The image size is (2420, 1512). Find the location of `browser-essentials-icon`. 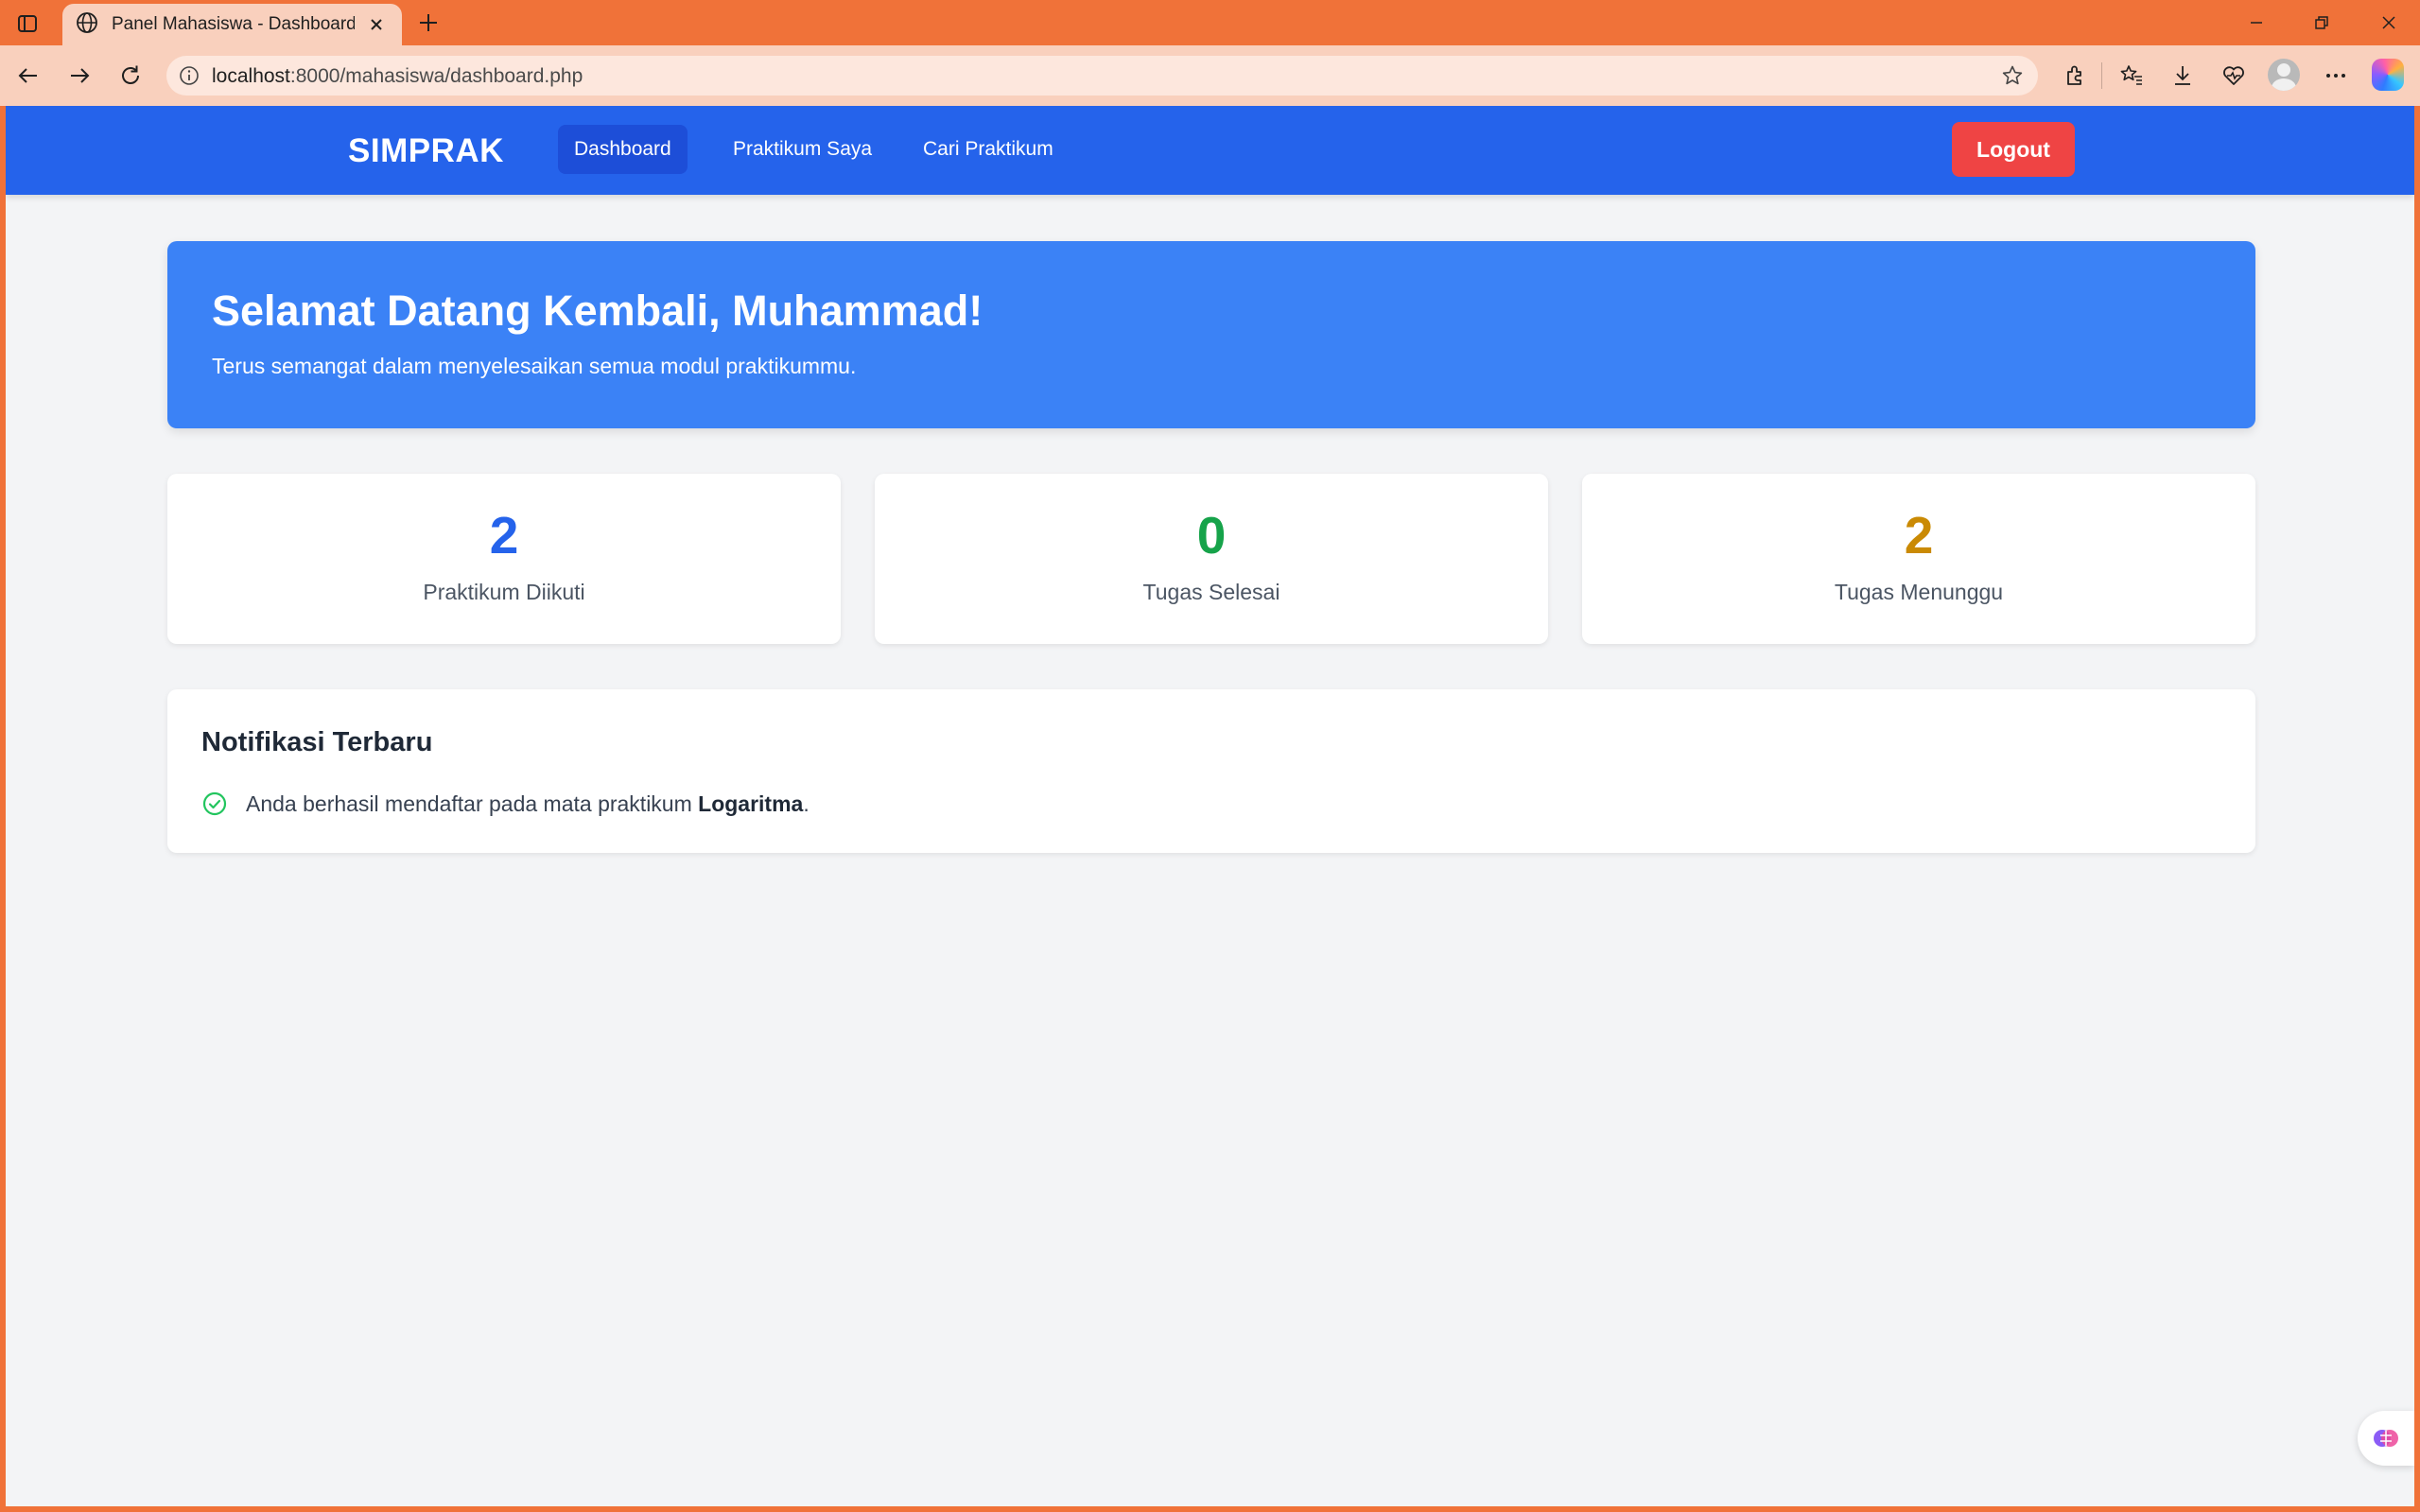

browser-essentials-icon is located at coordinates (2234, 76).